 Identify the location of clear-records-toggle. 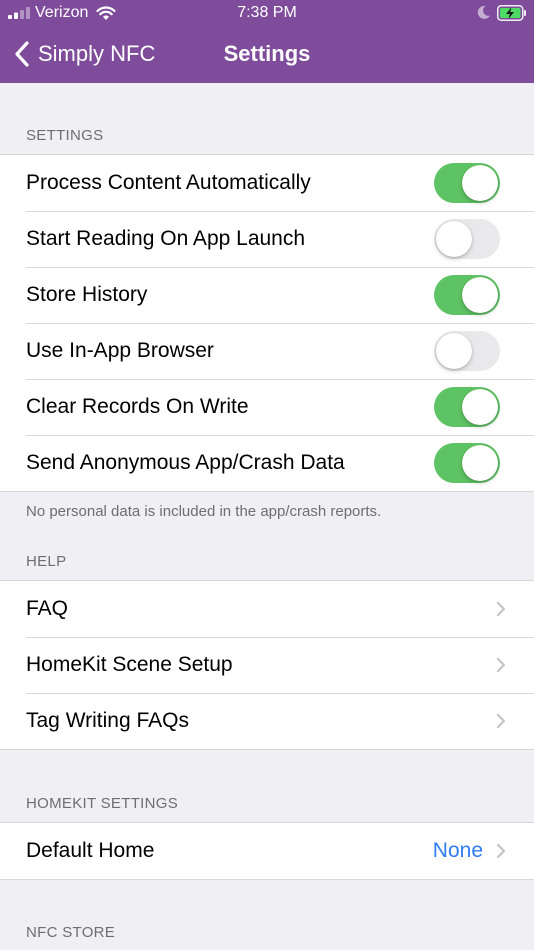
(467, 407).